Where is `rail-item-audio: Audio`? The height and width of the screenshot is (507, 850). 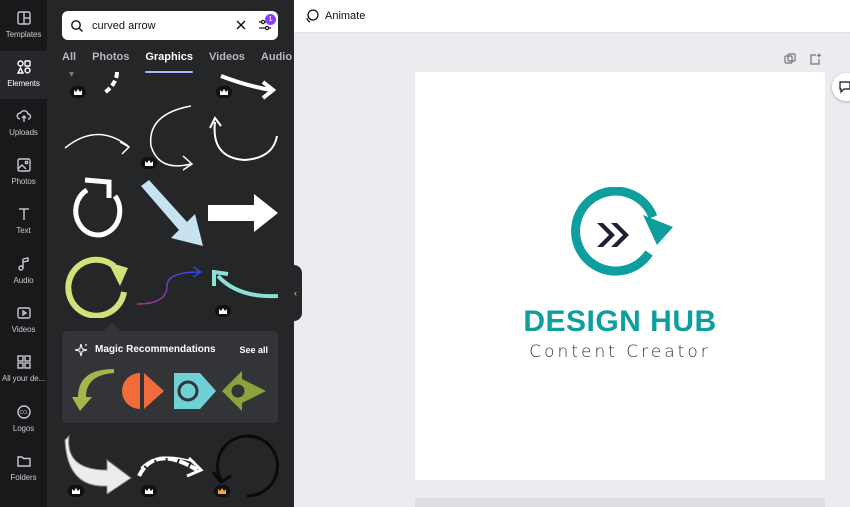 rail-item-audio: Audio is located at coordinates (23, 272).